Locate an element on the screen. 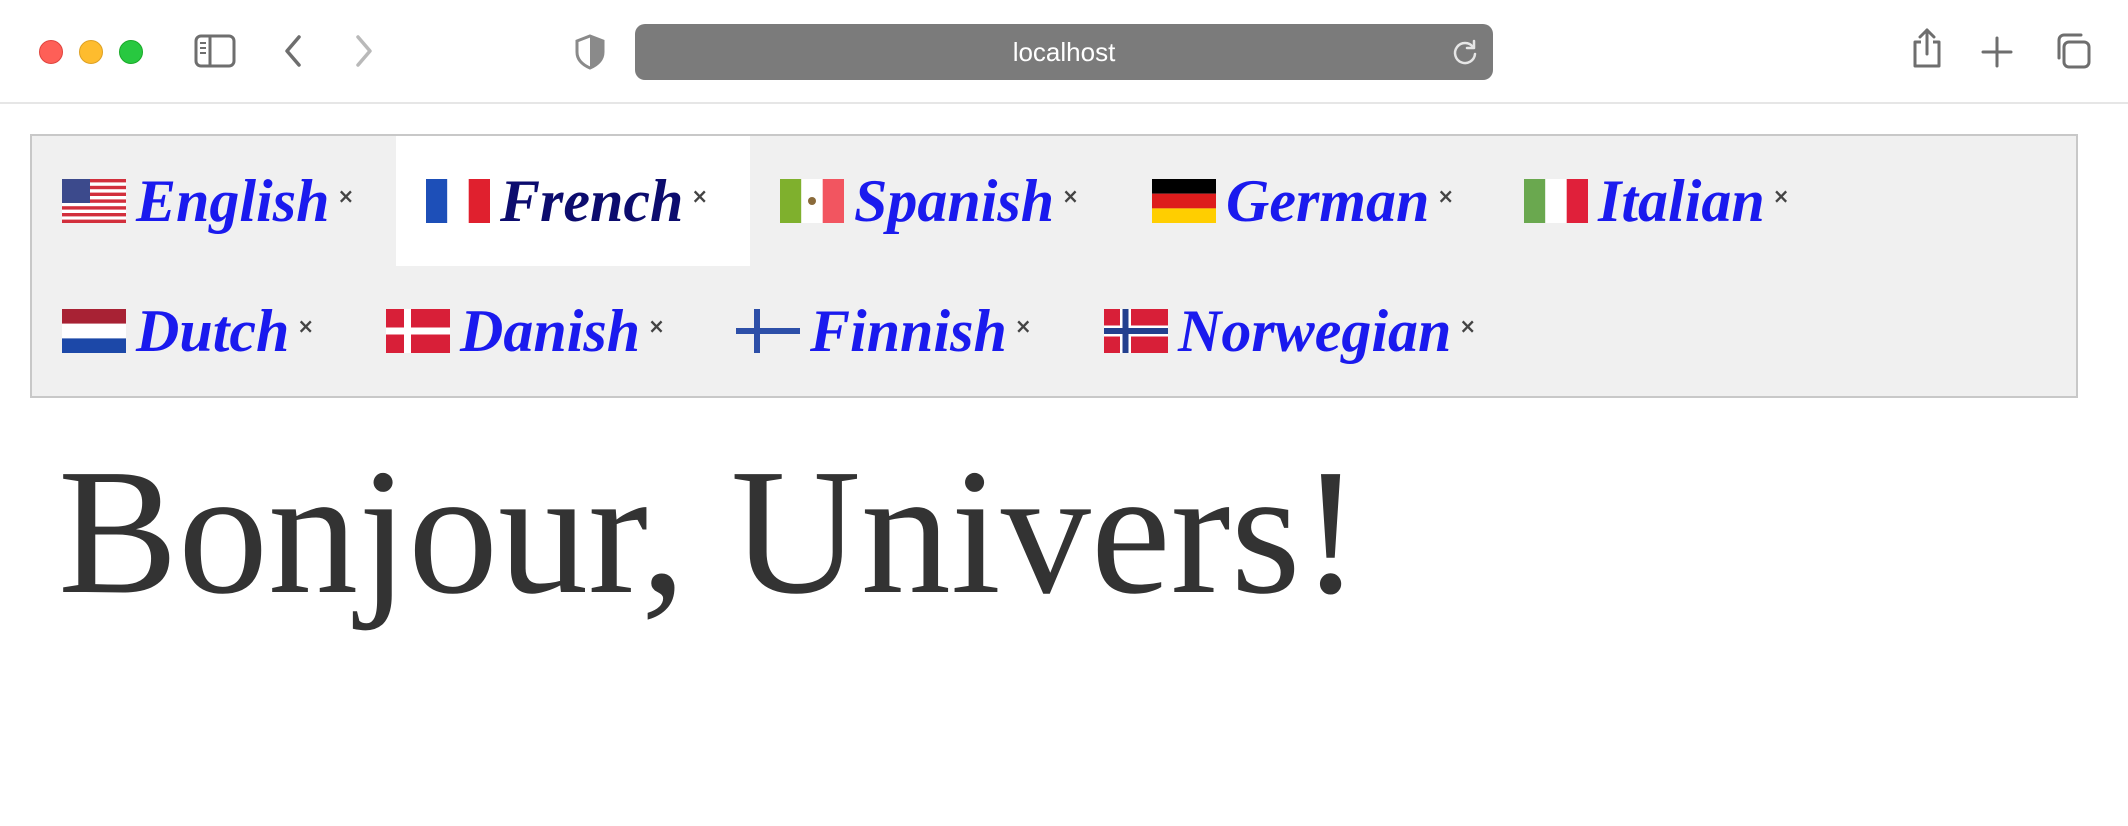 The height and width of the screenshot is (826, 2128). de-flag-icon is located at coordinates (1184, 201).